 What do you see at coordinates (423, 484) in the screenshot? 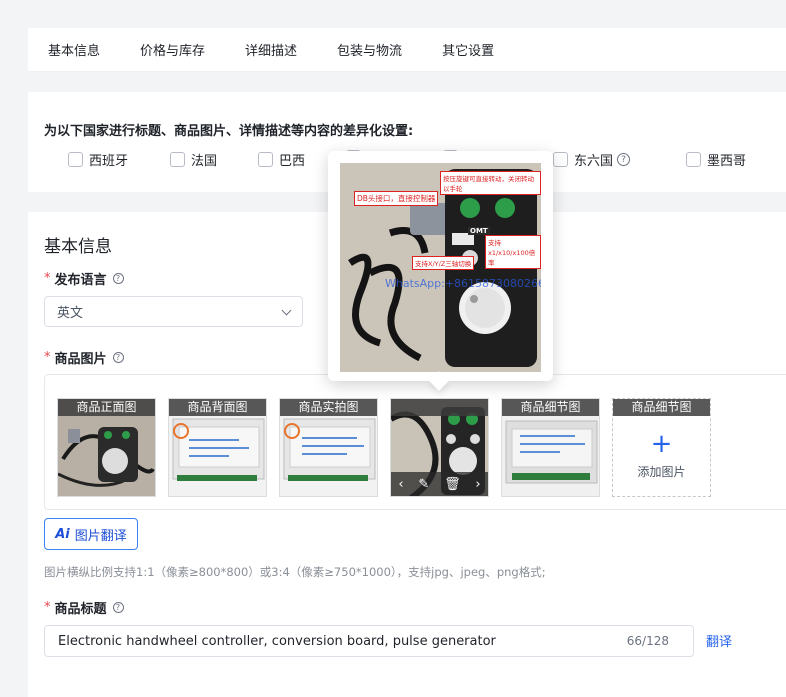
I see `edit-icon: ✎` at bounding box center [423, 484].